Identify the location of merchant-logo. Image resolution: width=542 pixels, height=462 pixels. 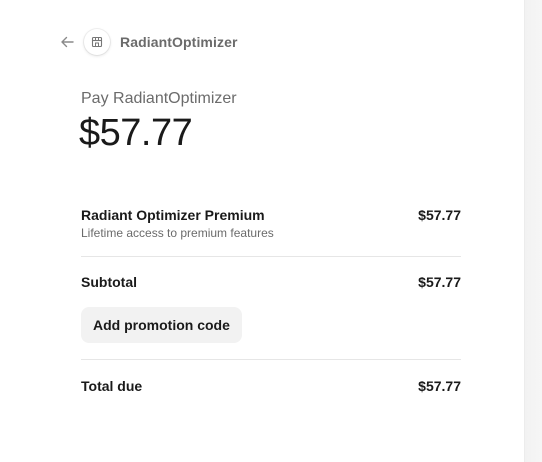
(97, 42).